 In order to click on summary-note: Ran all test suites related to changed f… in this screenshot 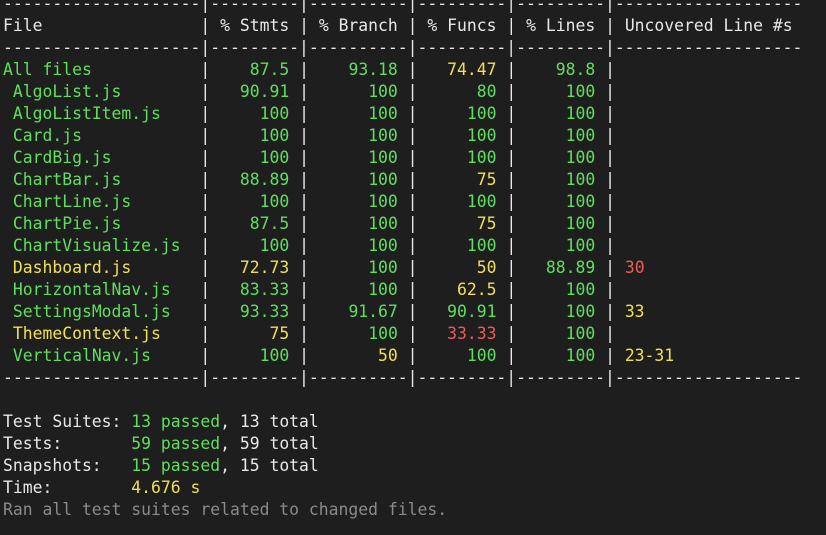, I will do `click(225, 509)`.